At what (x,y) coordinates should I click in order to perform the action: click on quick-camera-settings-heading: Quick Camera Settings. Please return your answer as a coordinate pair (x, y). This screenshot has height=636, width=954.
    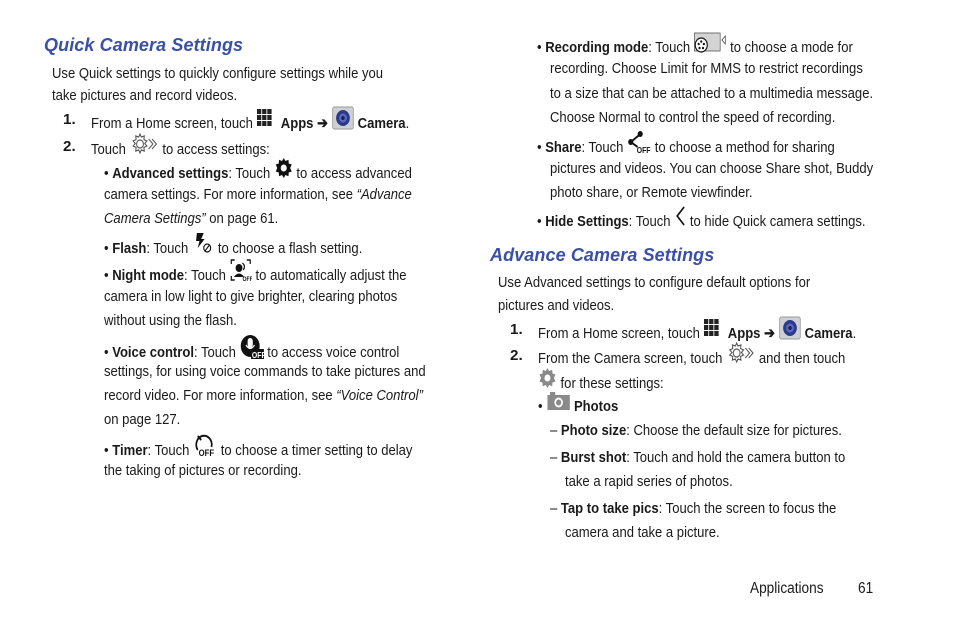
    Looking at the image, I should click on (144, 45).